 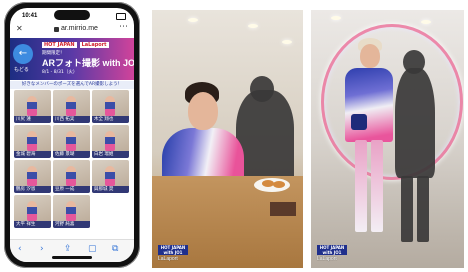 I want to click on bookmarks-icon: ▢, so click(x=92, y=249).